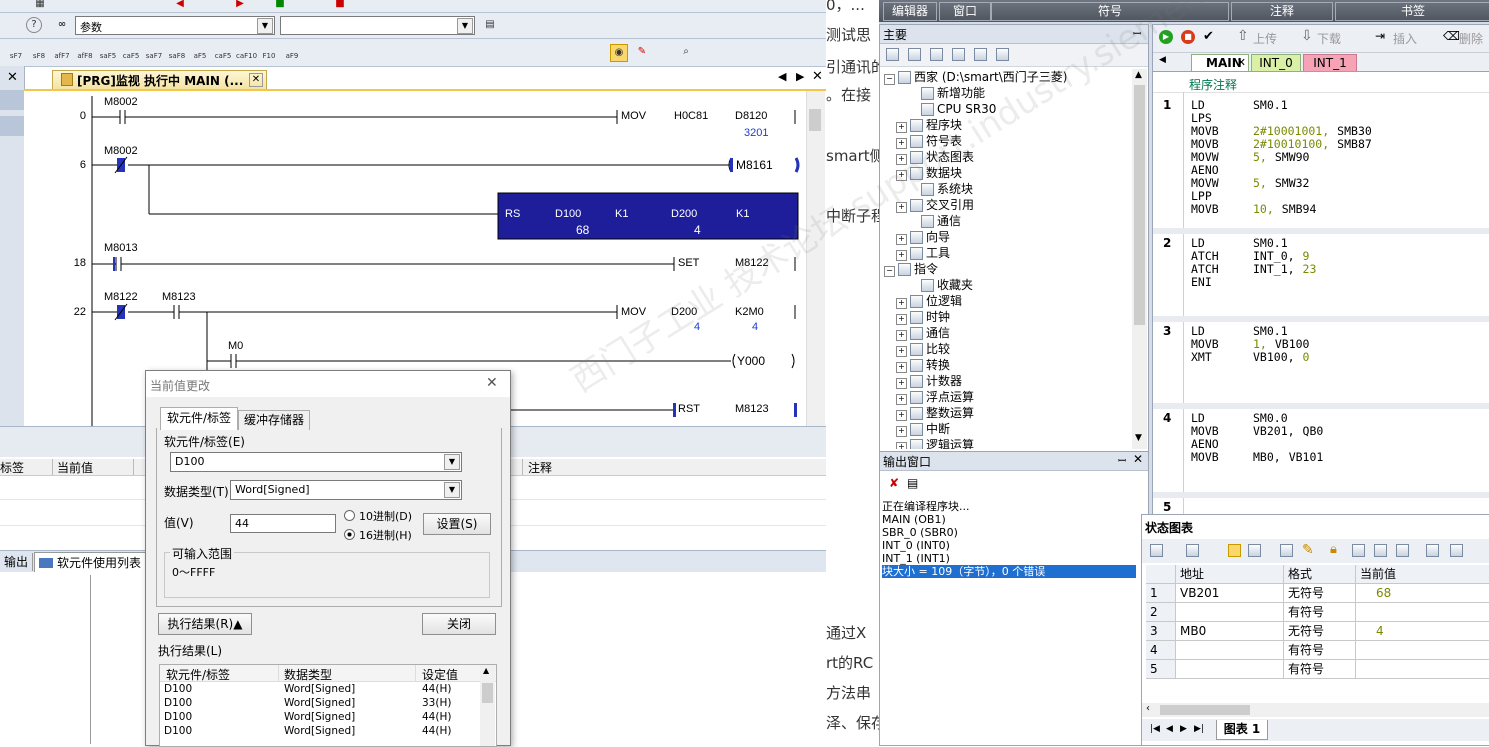 This screenshot has height=747, width=1489. Describe the element at coordinates (1156, 550) in the screenshot. I see `add-chart-icon` at that location.